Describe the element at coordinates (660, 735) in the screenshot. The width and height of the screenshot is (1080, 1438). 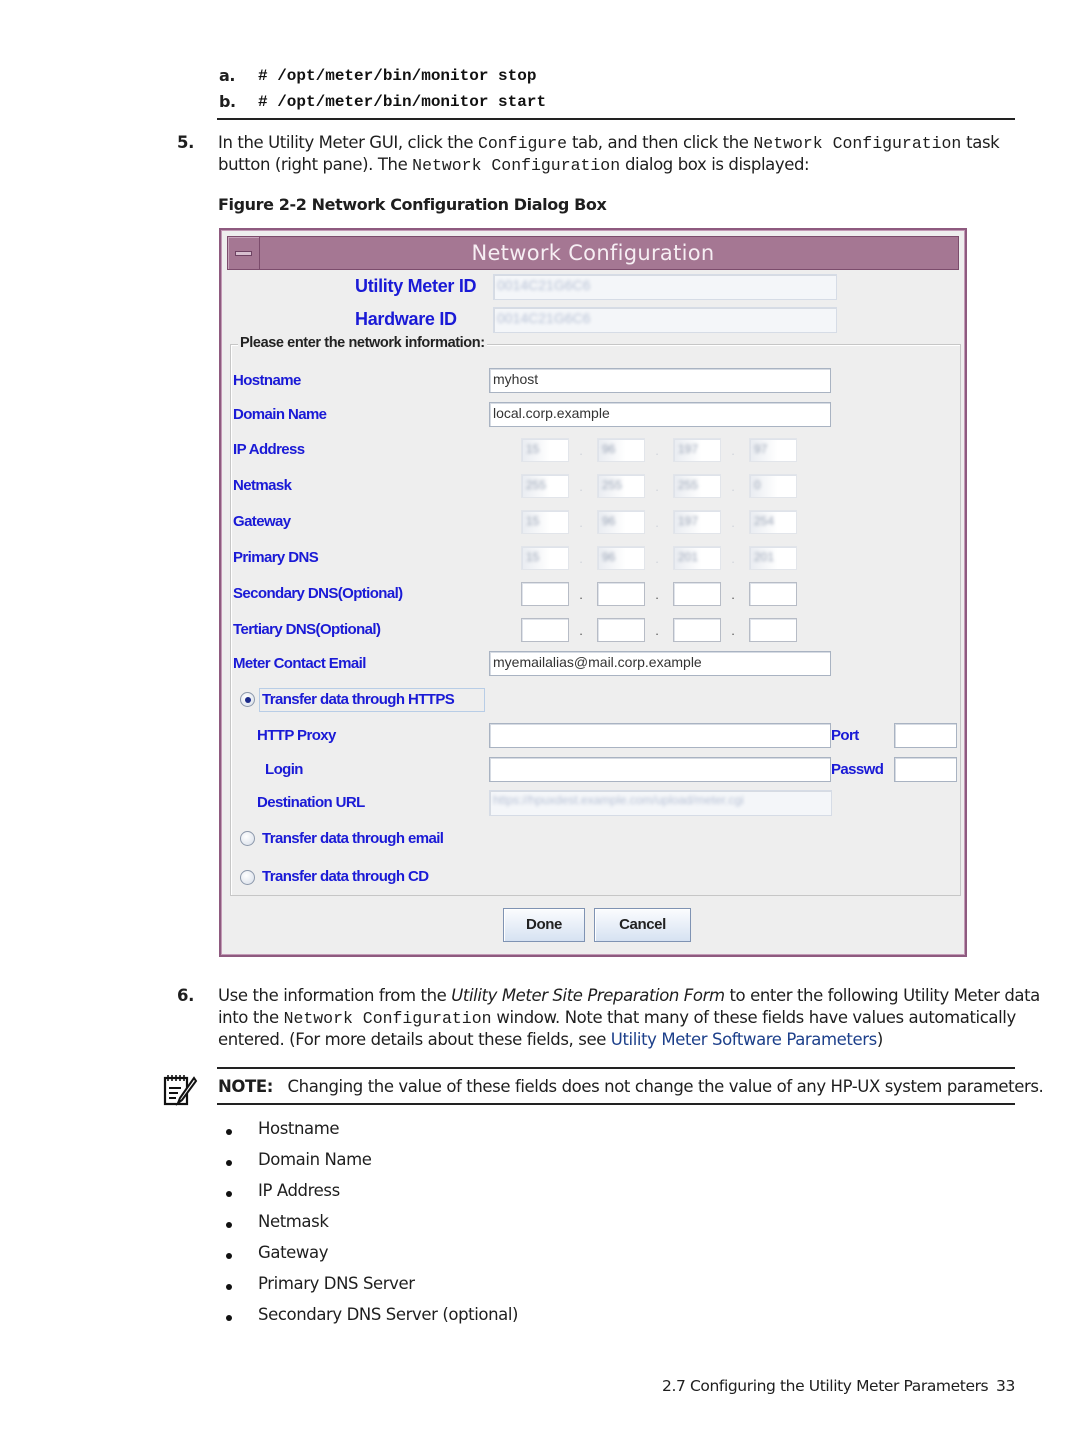
I see `http-proxy-input` at that location.